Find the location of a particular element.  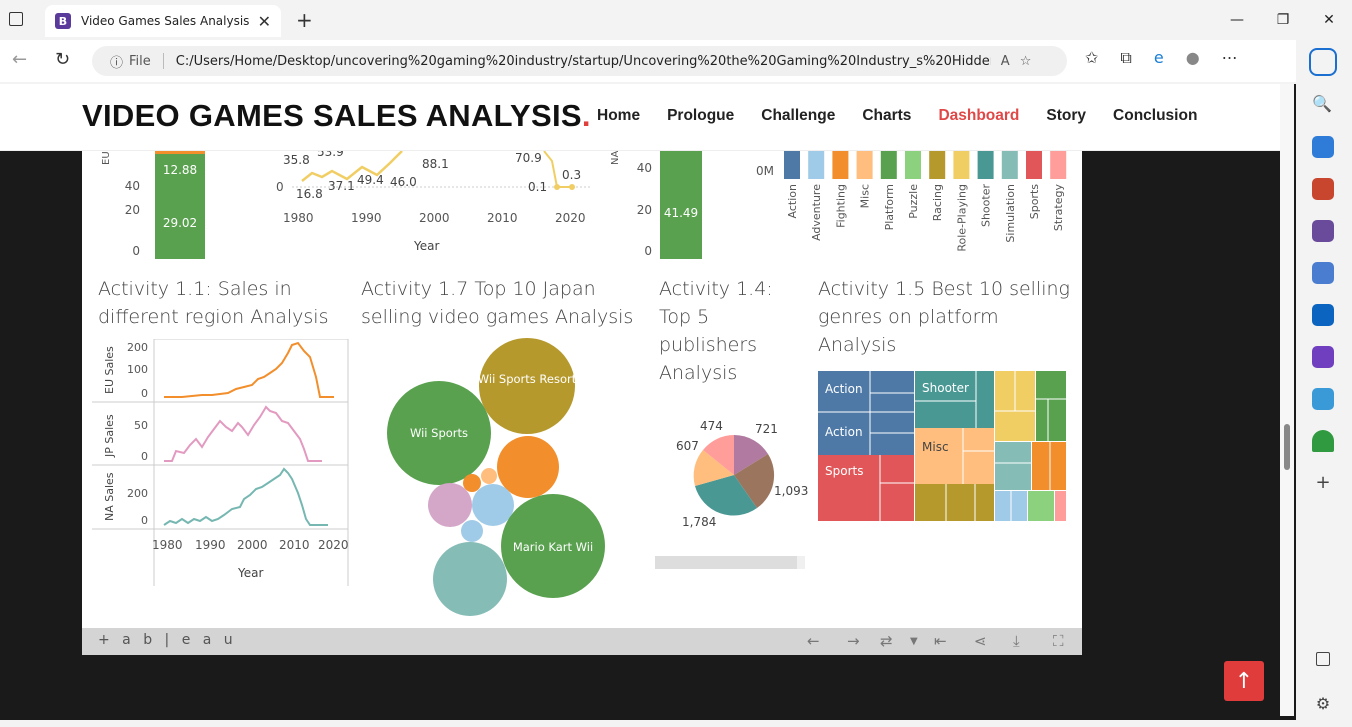

tree-icon is located at coordinates (1323, 441).